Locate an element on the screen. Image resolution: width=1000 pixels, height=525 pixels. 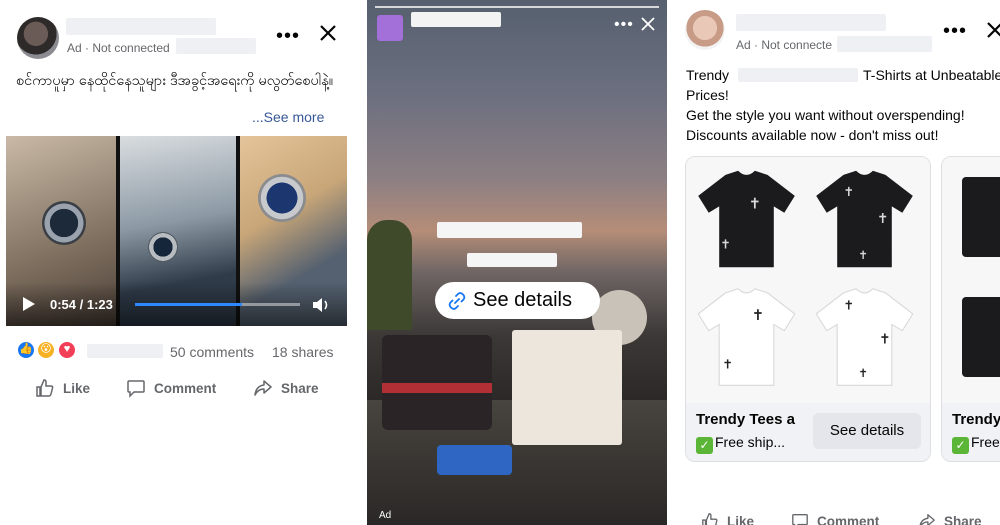
ad-label: Ad · Not connected is located at coordinates (118, 48).